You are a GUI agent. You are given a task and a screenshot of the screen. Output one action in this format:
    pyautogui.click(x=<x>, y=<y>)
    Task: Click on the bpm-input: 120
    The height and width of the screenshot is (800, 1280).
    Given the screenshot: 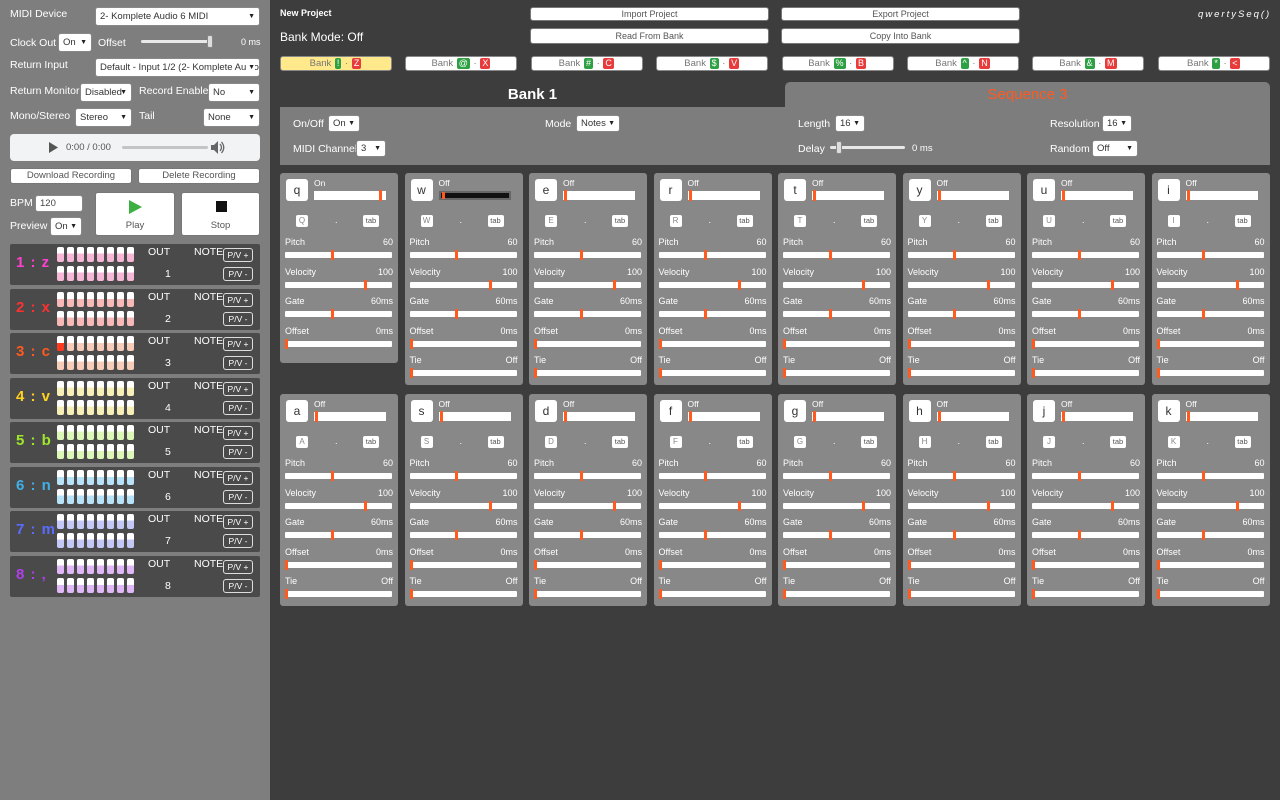 What is the action you would take?
    pyautogui.click(x=59, y=203)
    